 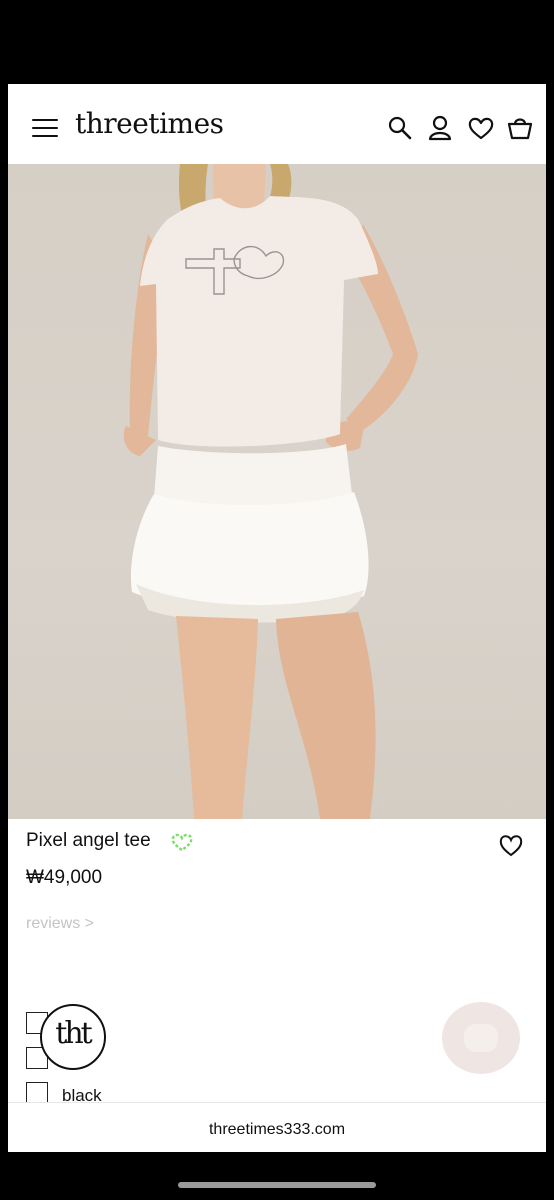 I want to click on home-indicator, so click(x=277, y=1185).